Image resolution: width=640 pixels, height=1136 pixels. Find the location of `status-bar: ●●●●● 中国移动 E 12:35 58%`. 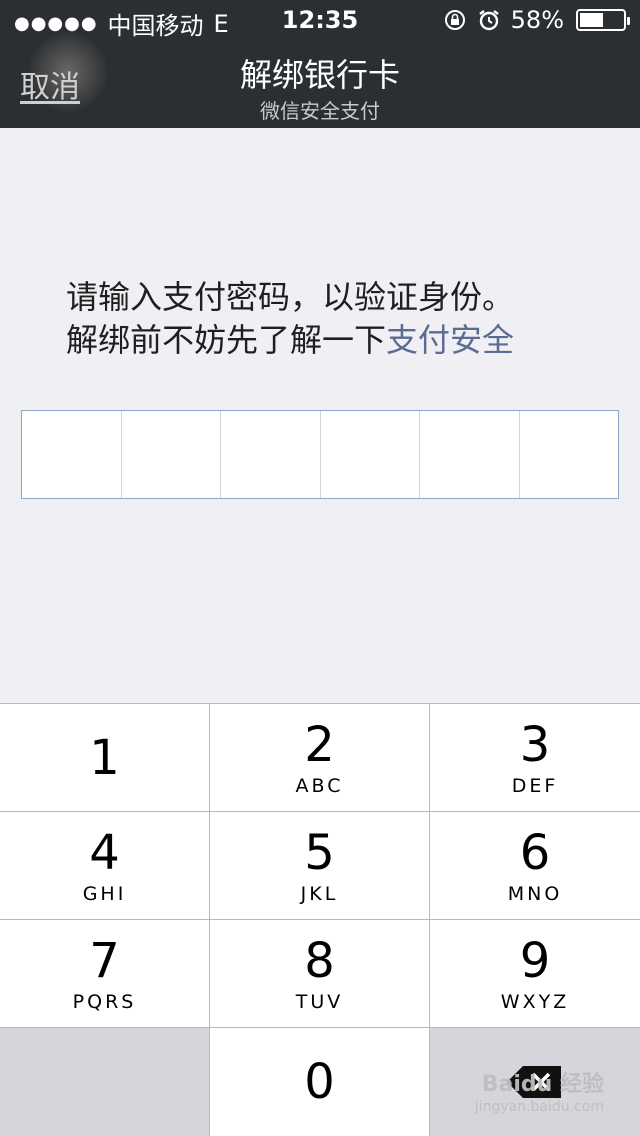

status-bar: ●●●●● 中国移动 E 12:35 58% is located at coordinates (320, 20).